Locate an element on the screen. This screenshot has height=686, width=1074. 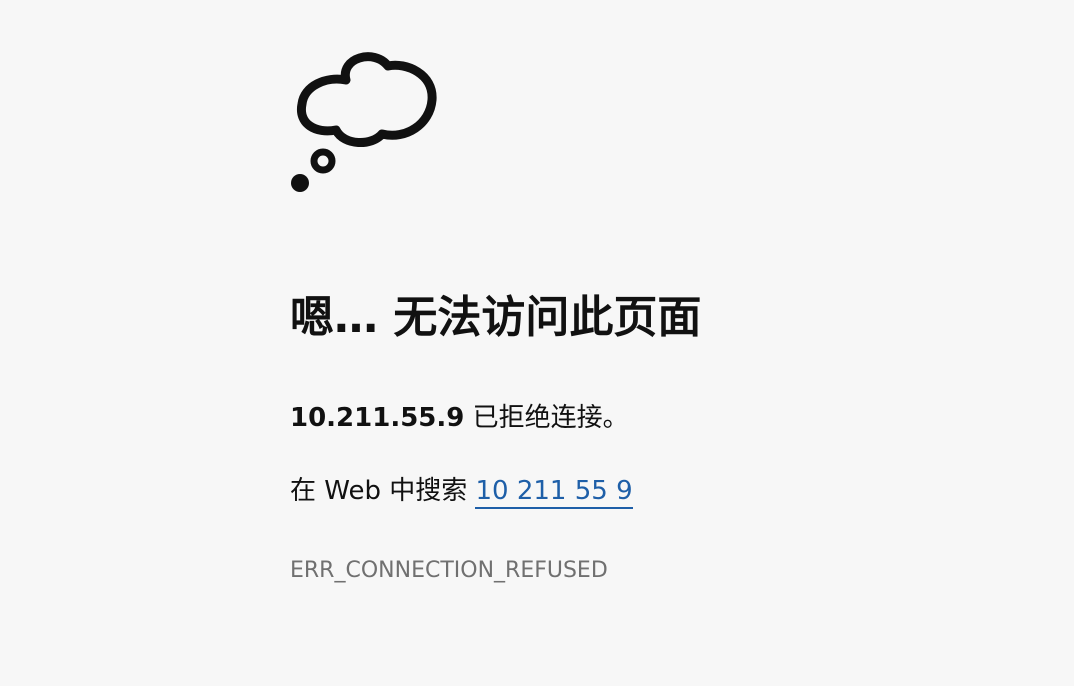
page-title: 嗯… 无法访问此页面 is located at coordinates (496, 317).